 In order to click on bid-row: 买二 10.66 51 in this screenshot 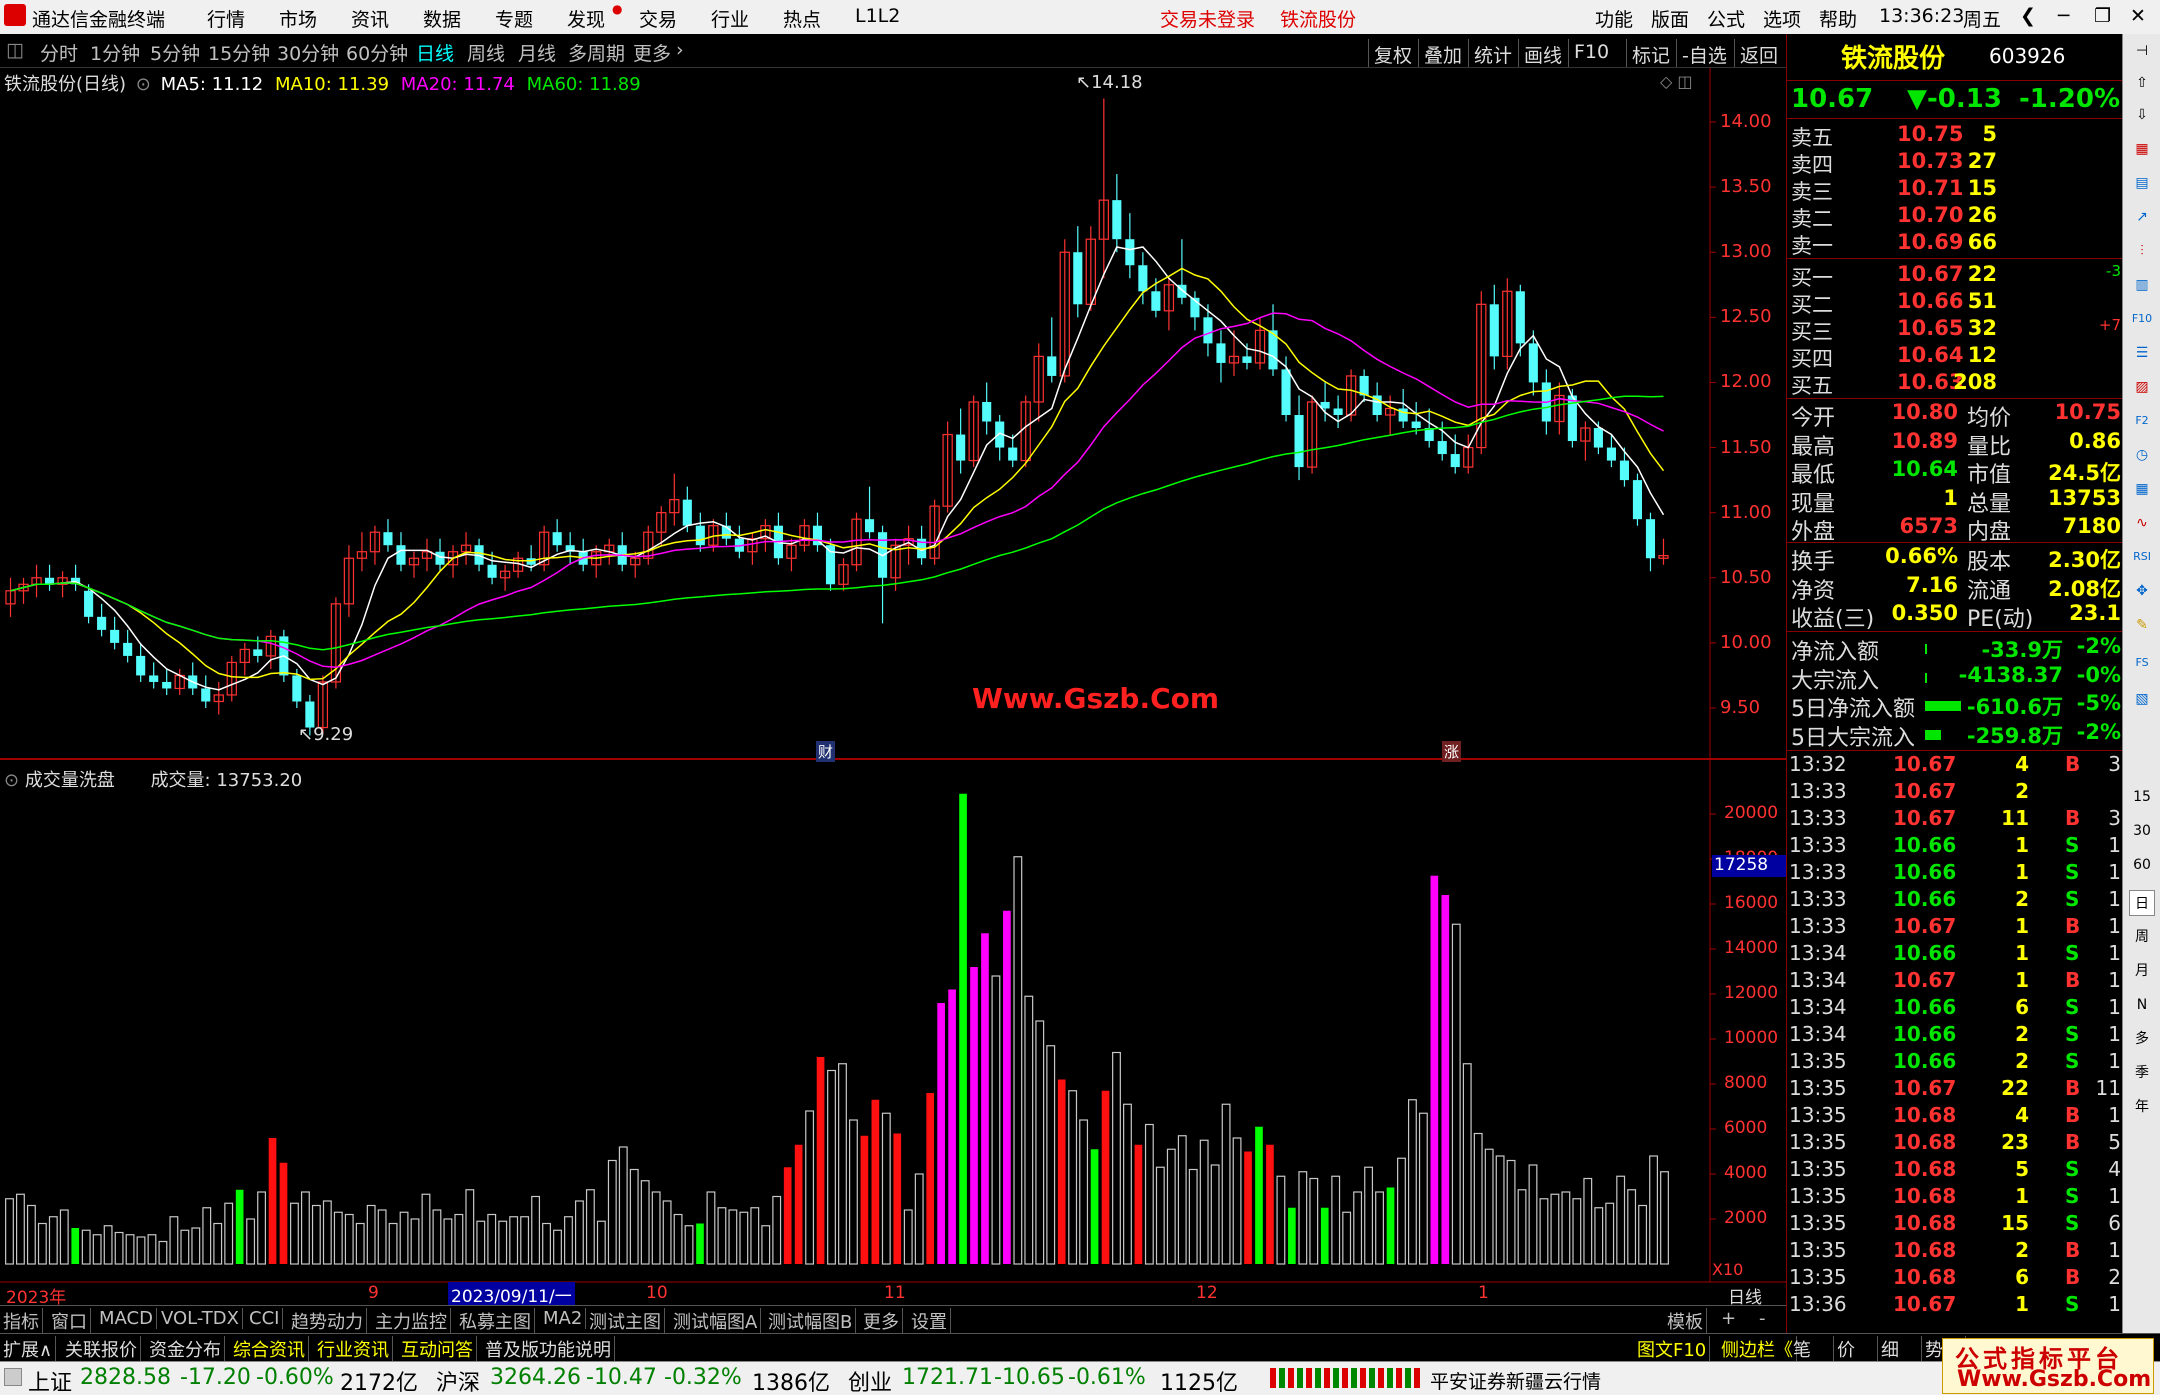, I will do `click(1955, 303)`.